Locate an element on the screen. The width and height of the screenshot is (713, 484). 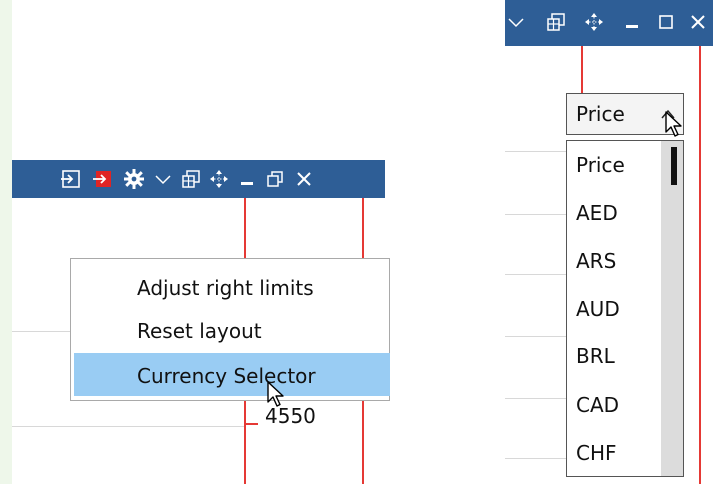
dropdown-scrollbar-thumb is located at coordinates (674, 166).